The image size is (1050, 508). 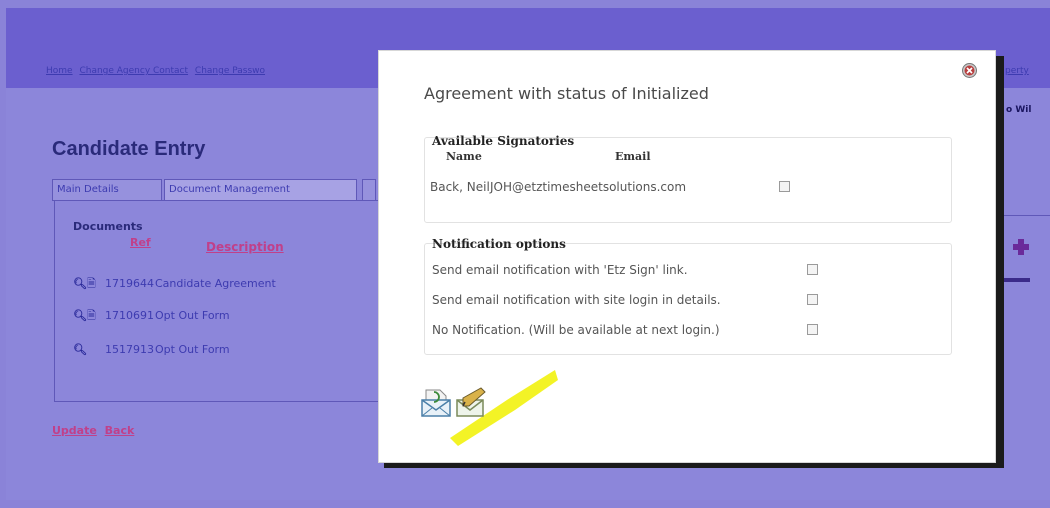 I want to click on nav-link-home: Home, so click(x=59, y=71).